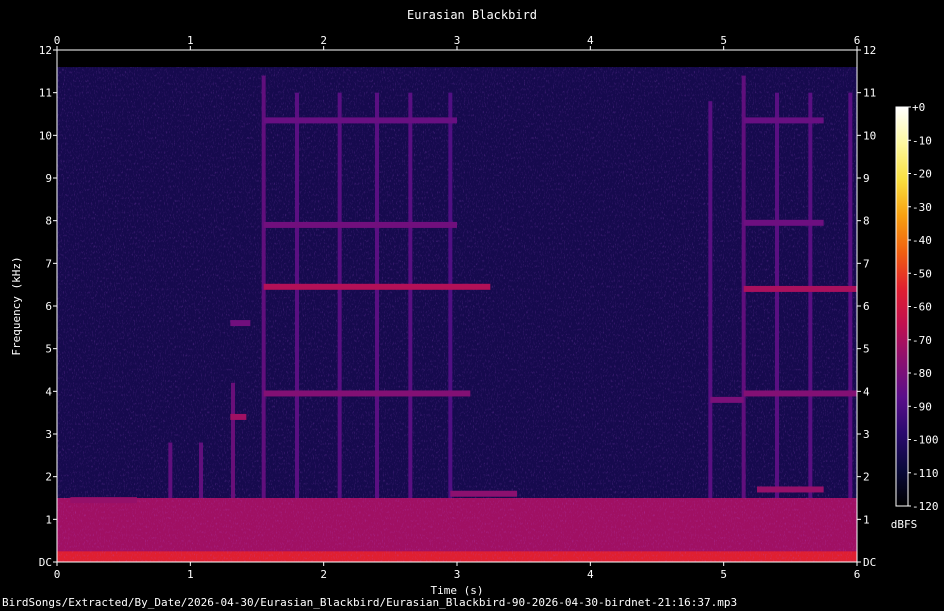 The width and height of the screenshot is (944, 611). What do you see at coordinates (16, 305) in the screenshot?
I see `y-axis-label: Frequency (kHz)` at bounding box center [16, 305].